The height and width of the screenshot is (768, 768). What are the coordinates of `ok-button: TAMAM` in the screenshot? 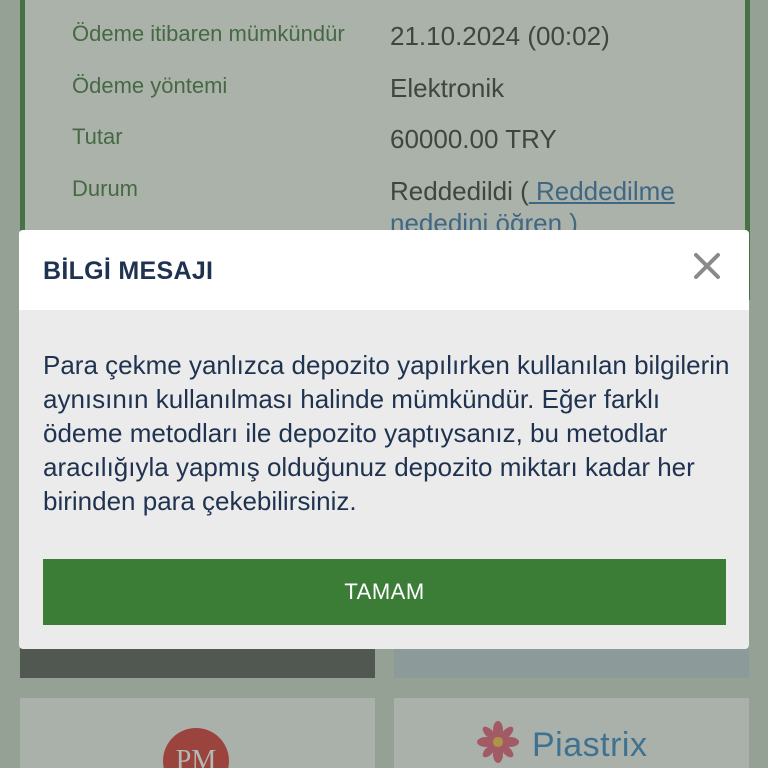 It's located at (384, 592).